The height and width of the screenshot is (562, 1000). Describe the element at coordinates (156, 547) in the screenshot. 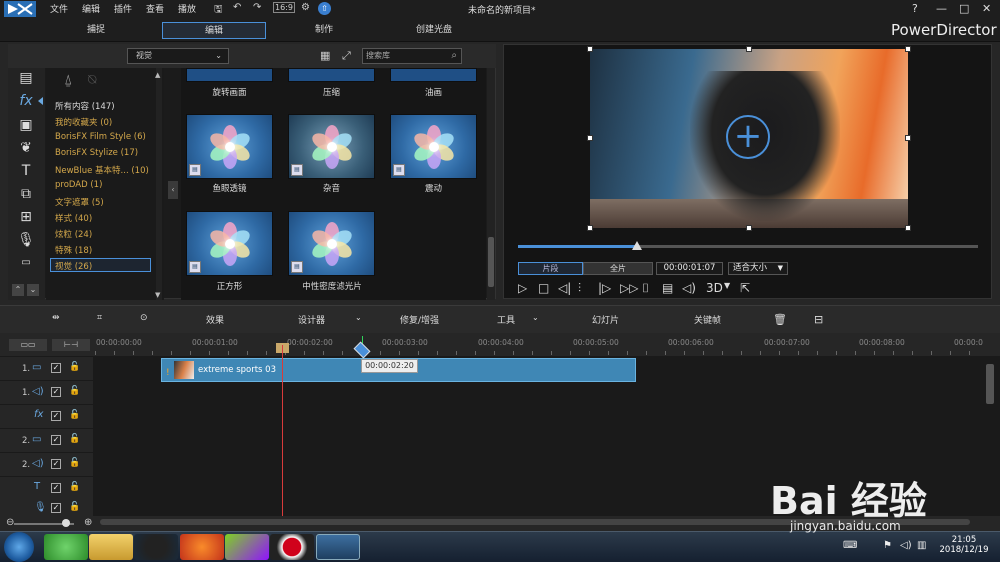

I see `qq-icon` at that location.